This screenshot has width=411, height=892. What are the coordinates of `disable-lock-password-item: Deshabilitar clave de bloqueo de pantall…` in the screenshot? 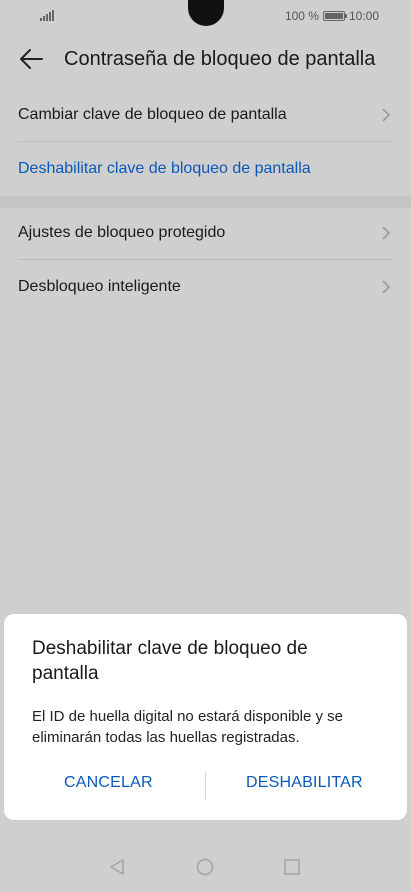 It's located at (205, 169).